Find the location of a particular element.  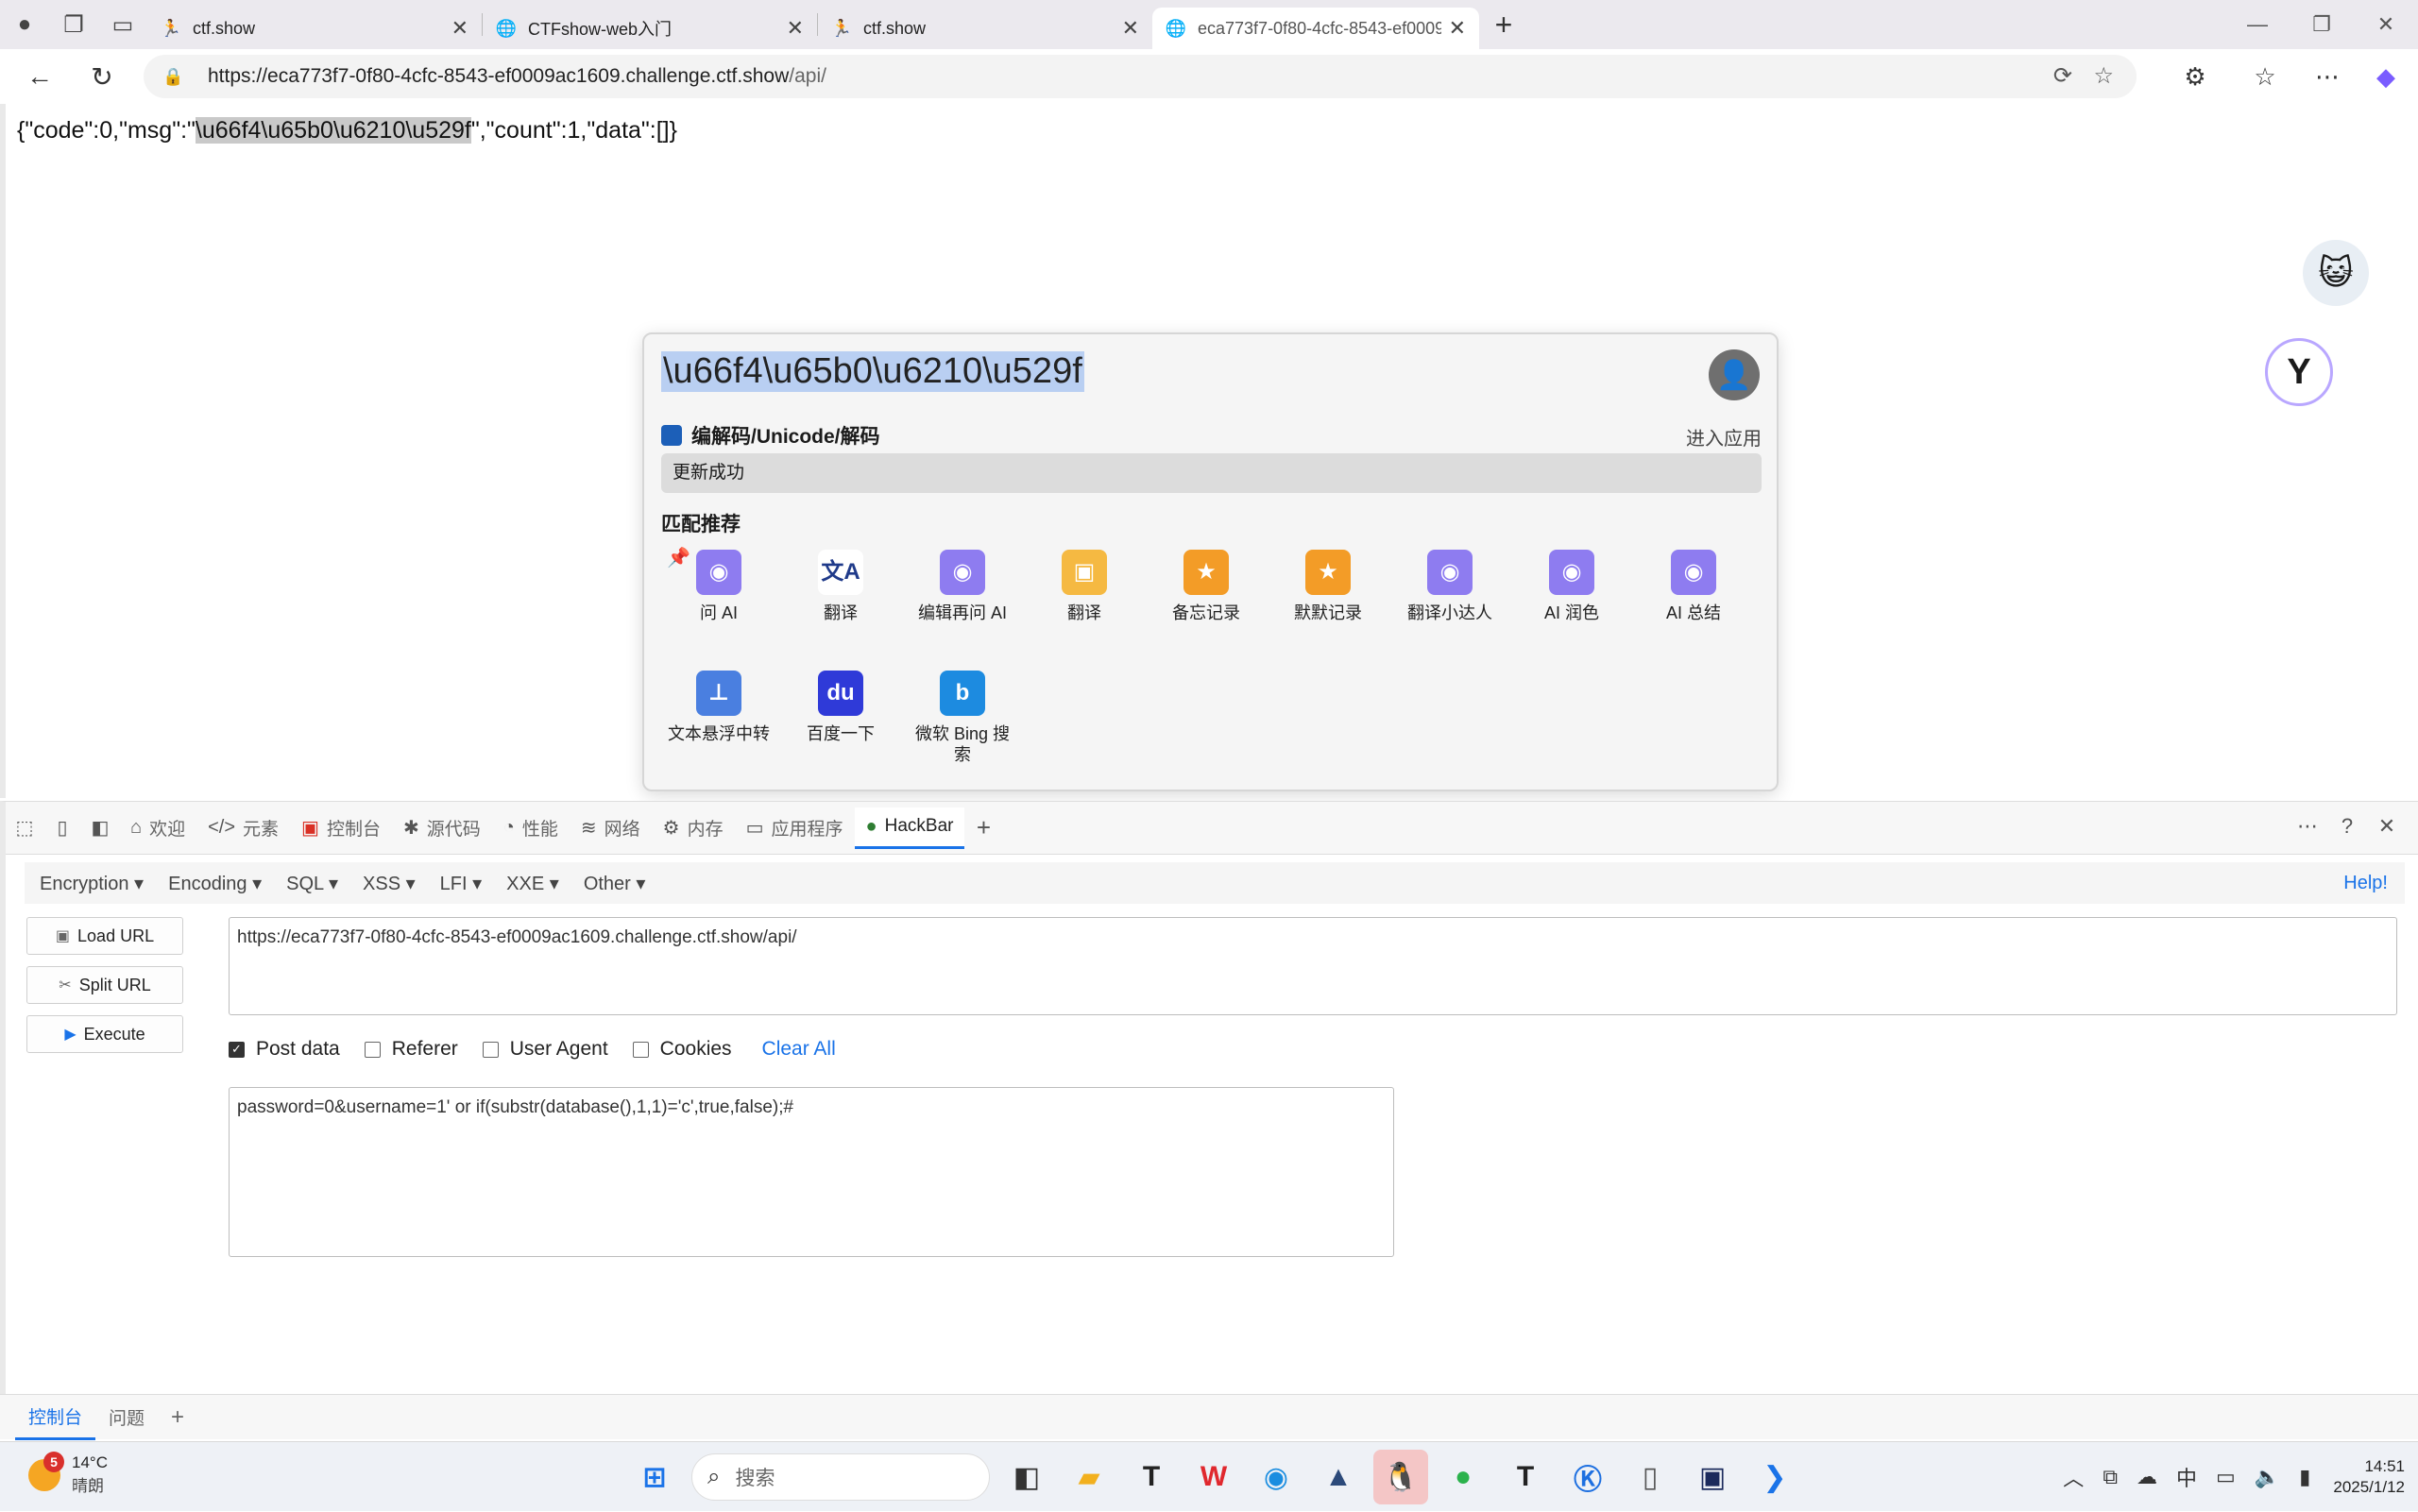

more-menu-icon: ⋯ is located at coordinates (2327, 77).